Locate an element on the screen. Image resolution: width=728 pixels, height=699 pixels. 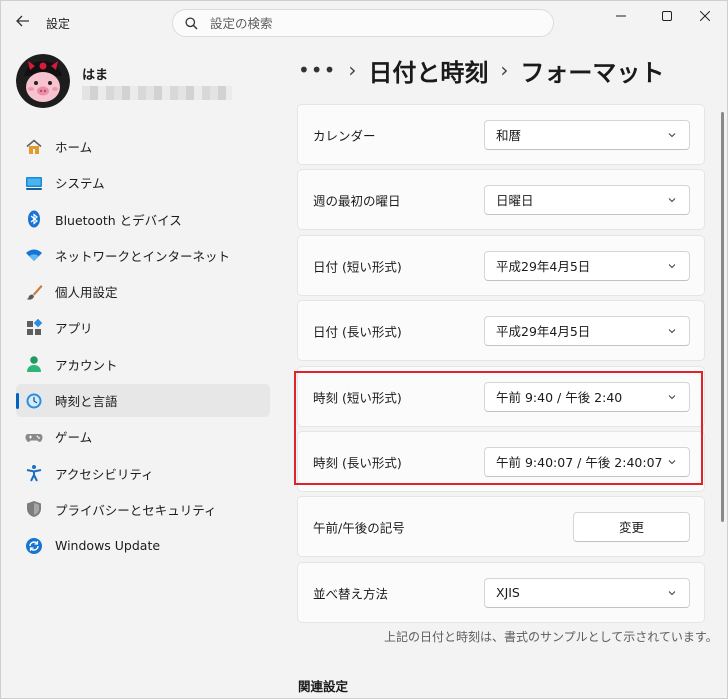
nav-label: アクセシビリティ is located at coordinates (104, 474).